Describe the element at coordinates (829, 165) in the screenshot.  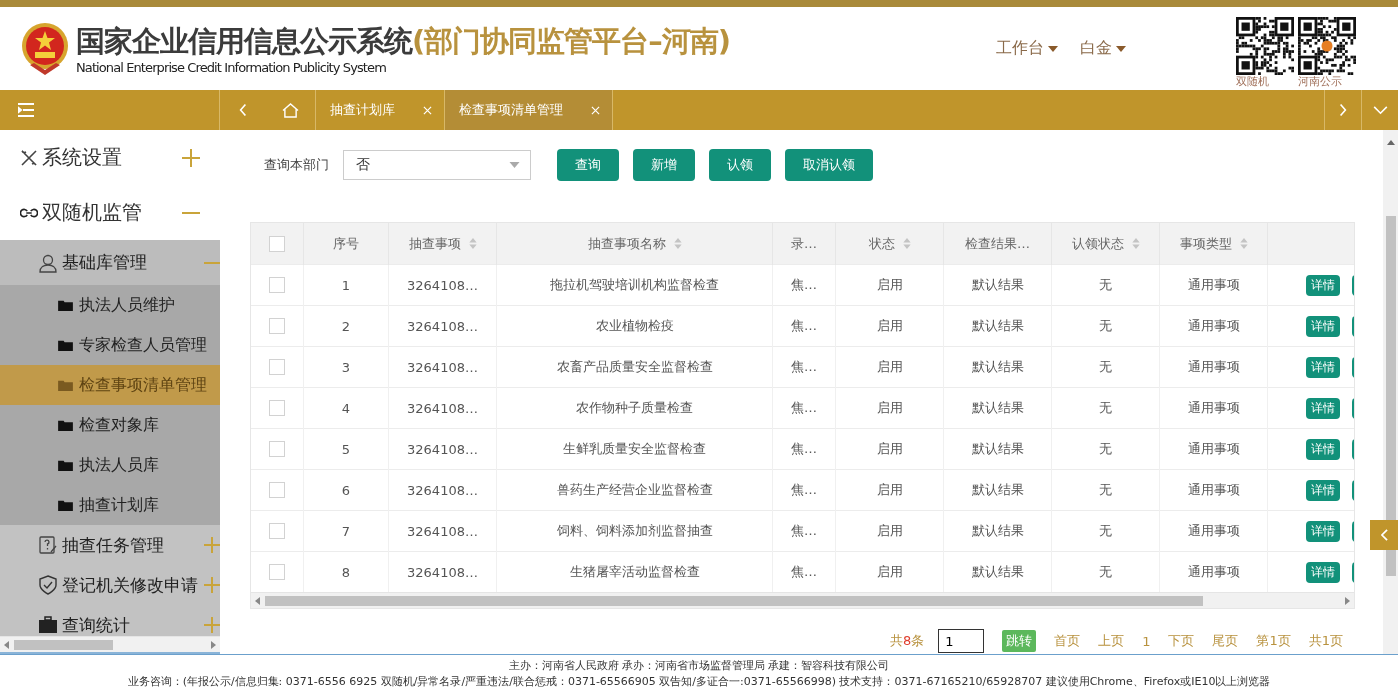
I see `action-button: 取消认领` at that location.